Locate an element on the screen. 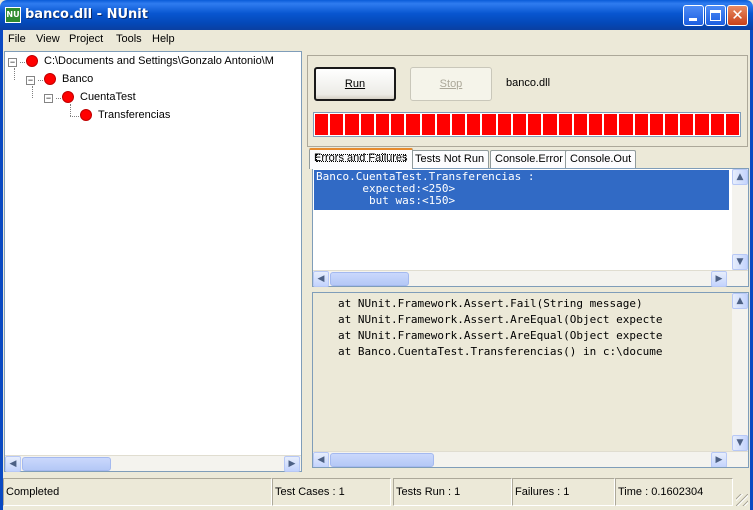 The width and height of the screenshot is (753, 510). resize-grip-icon is located at coordinates (742, 500).